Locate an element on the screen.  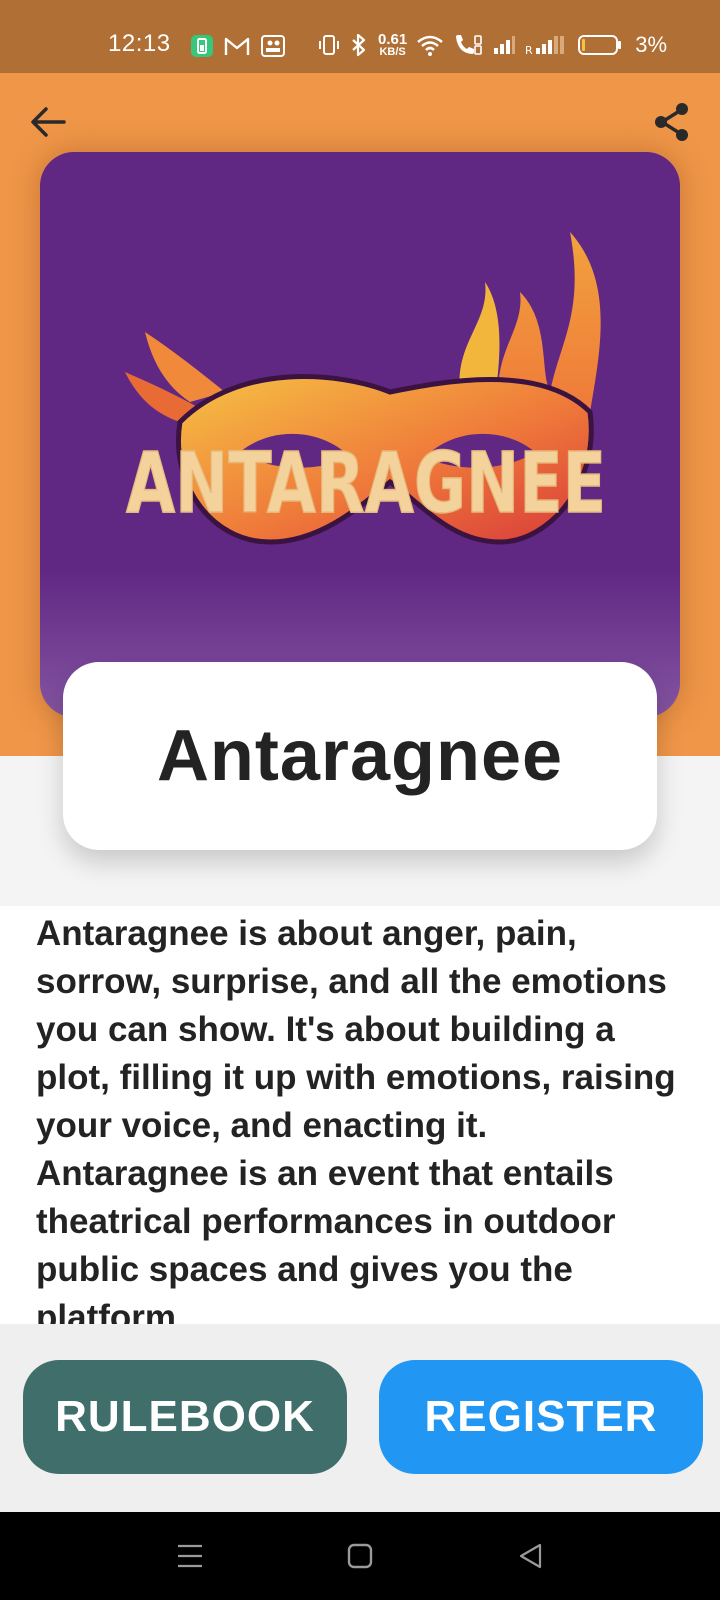
home-square-icon is located at coordinates (360, 1556).